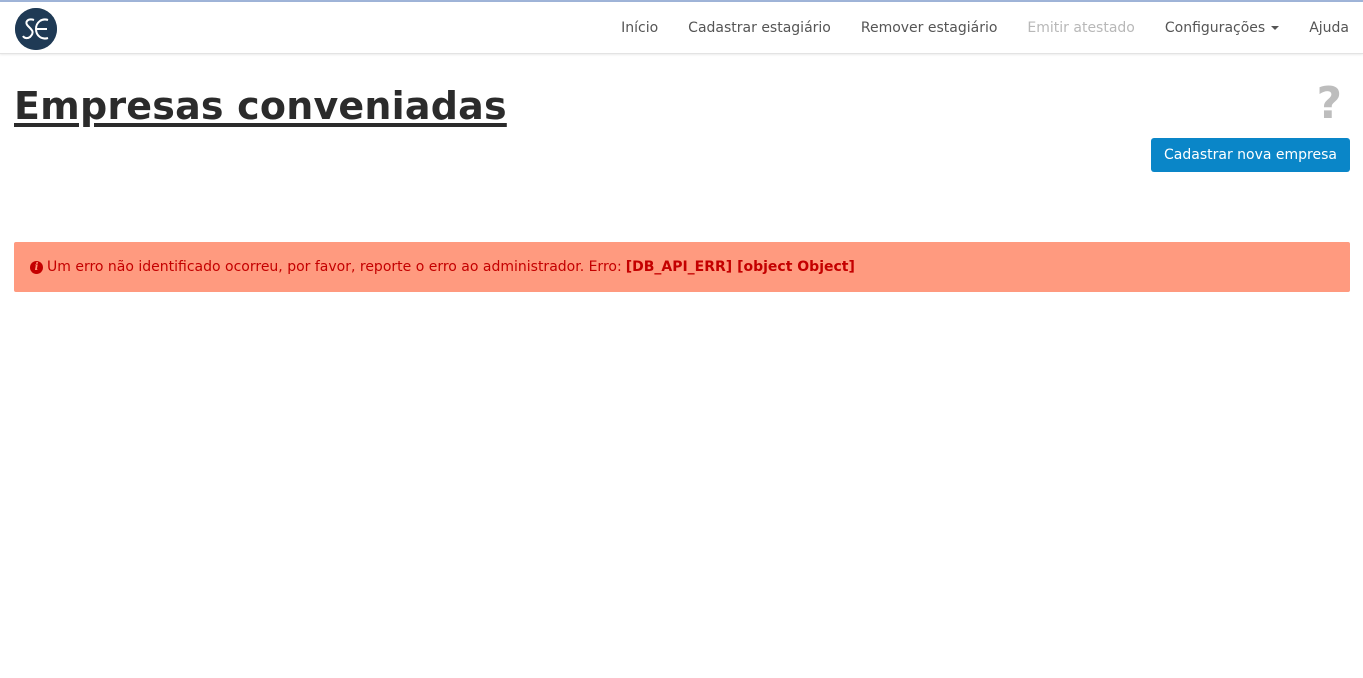 The image size is (1363, 678). What do you see at coordinates (1328, 28) in the screenshot?
I see `nav-ajuda: Ajuda` at bounding box center [1328, 28].